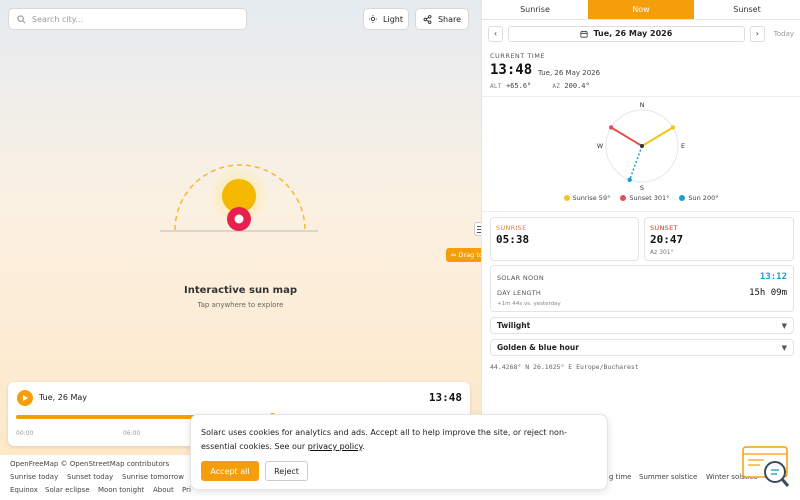 Image resolution: width=800 pixels, height=500 pixels. What do you see at coordinates (132, 19) in the screenshot?
I see `search-input` at bounding box center [132, 19].